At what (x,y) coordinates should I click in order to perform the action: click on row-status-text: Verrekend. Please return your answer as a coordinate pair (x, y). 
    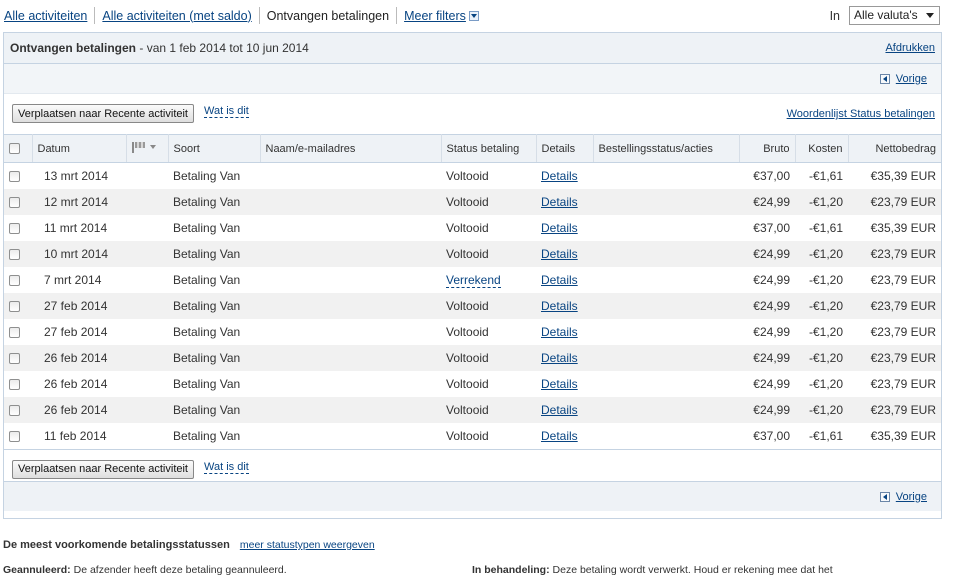
    Looking at the image, I should click on (473, 280).